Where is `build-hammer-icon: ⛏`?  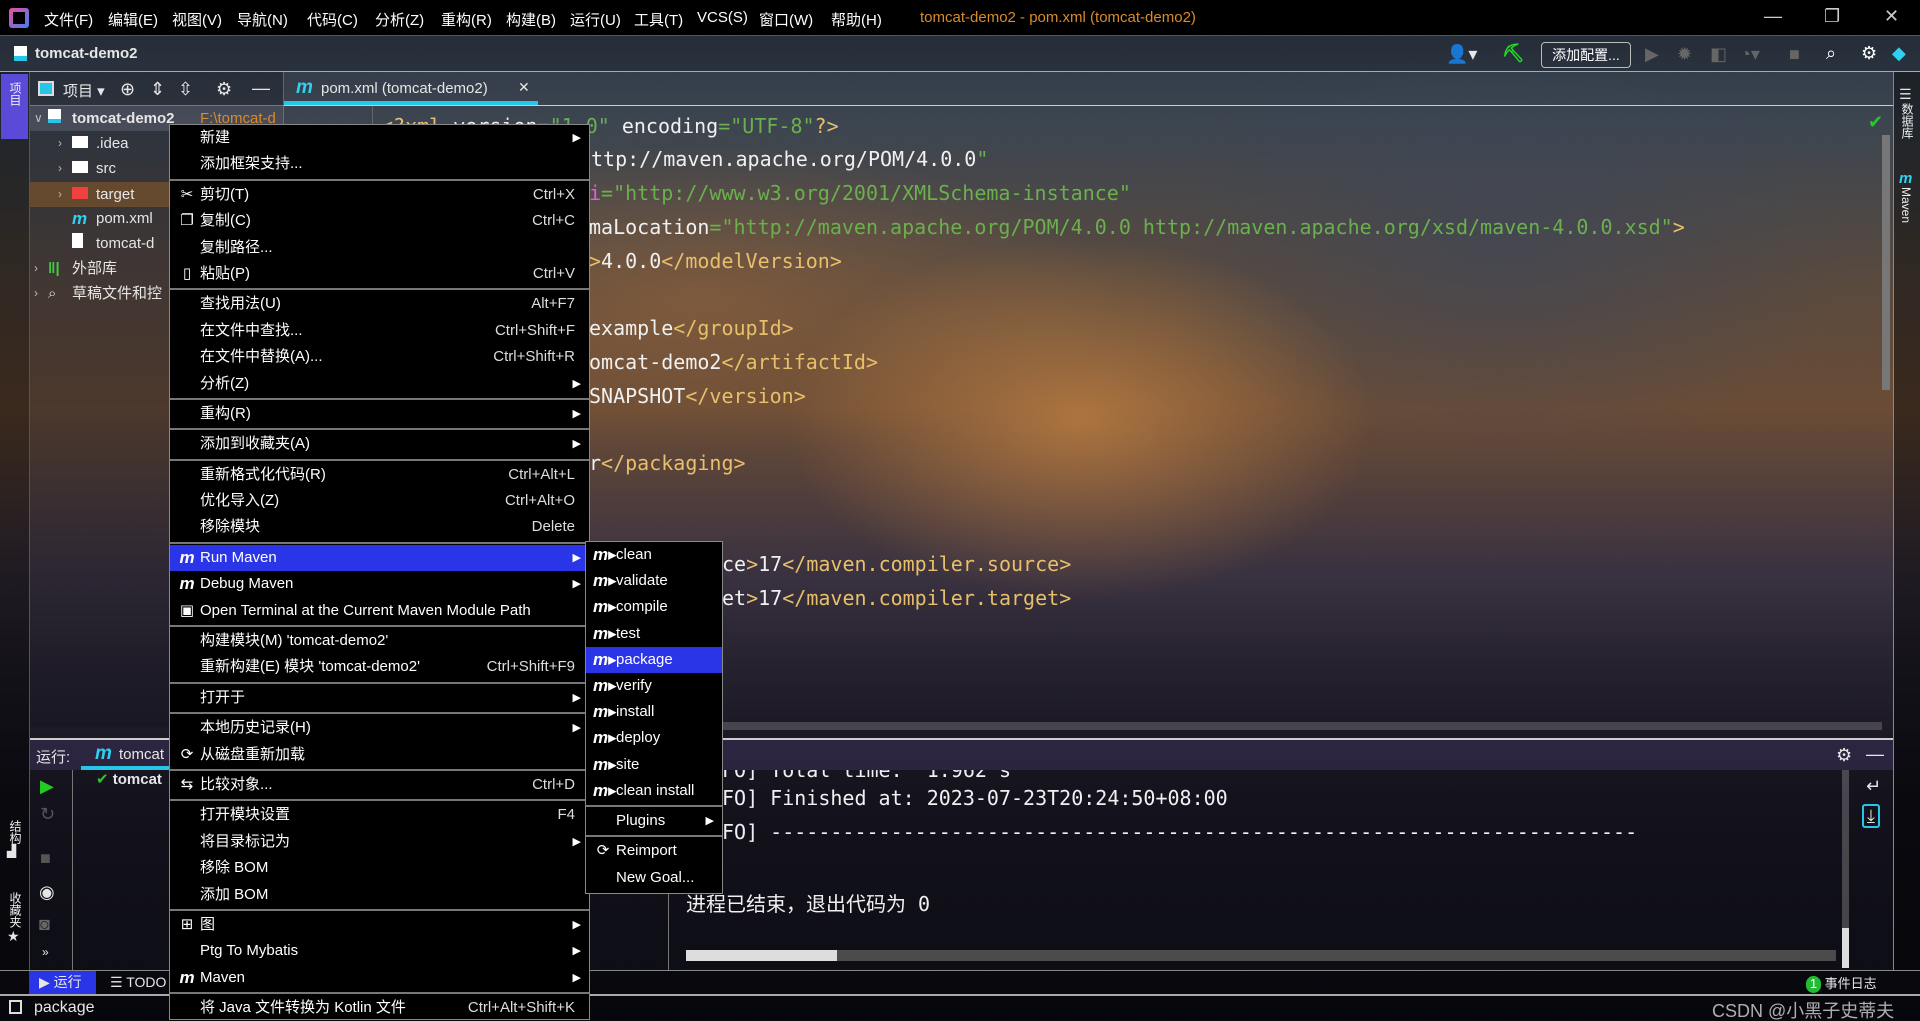
build-hammer-icon: ⛏ is located at coordinates (1513, 53).